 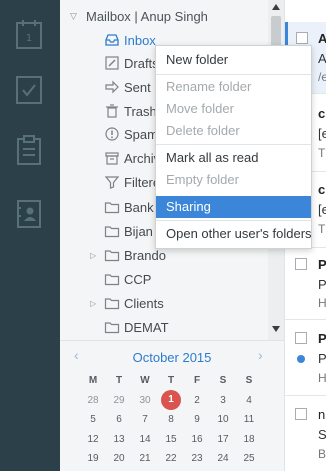 I want to click on calendar-day: 28, so click(x=93, y=400).